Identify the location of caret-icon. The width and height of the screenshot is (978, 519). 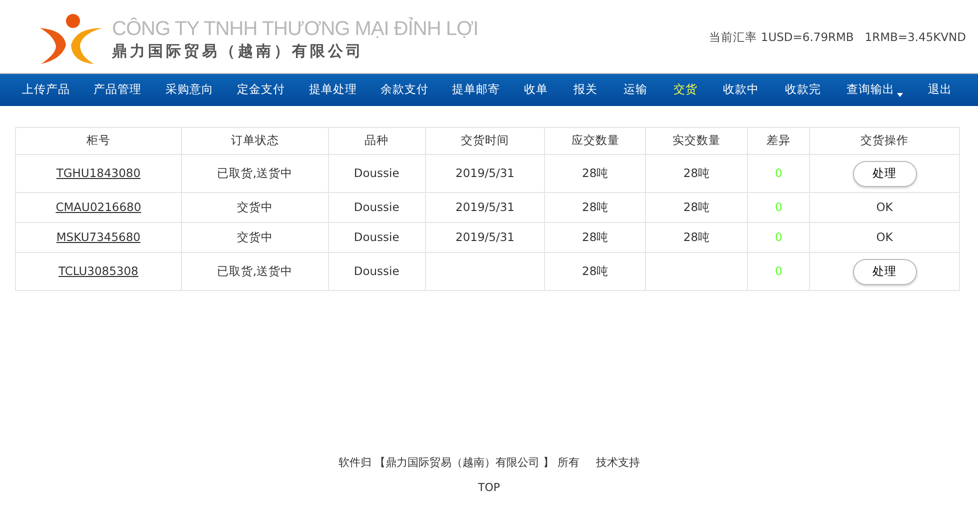
(899, 95).